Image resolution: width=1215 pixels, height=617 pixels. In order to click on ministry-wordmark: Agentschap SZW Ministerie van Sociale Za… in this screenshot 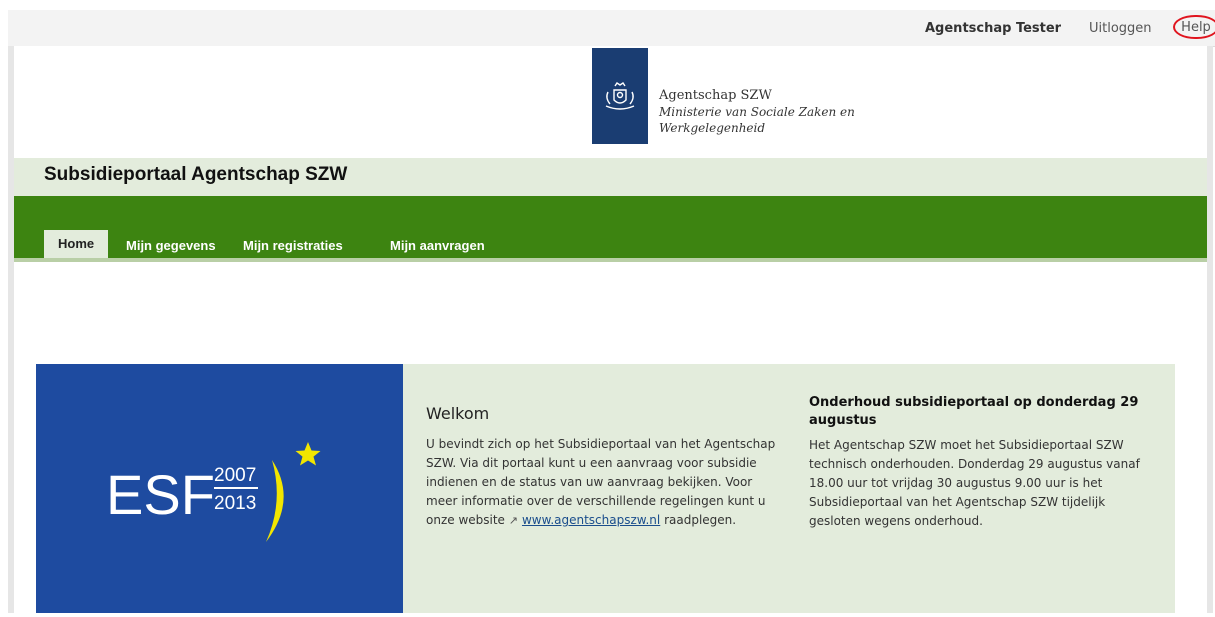, I will do `click(757, 111)`.